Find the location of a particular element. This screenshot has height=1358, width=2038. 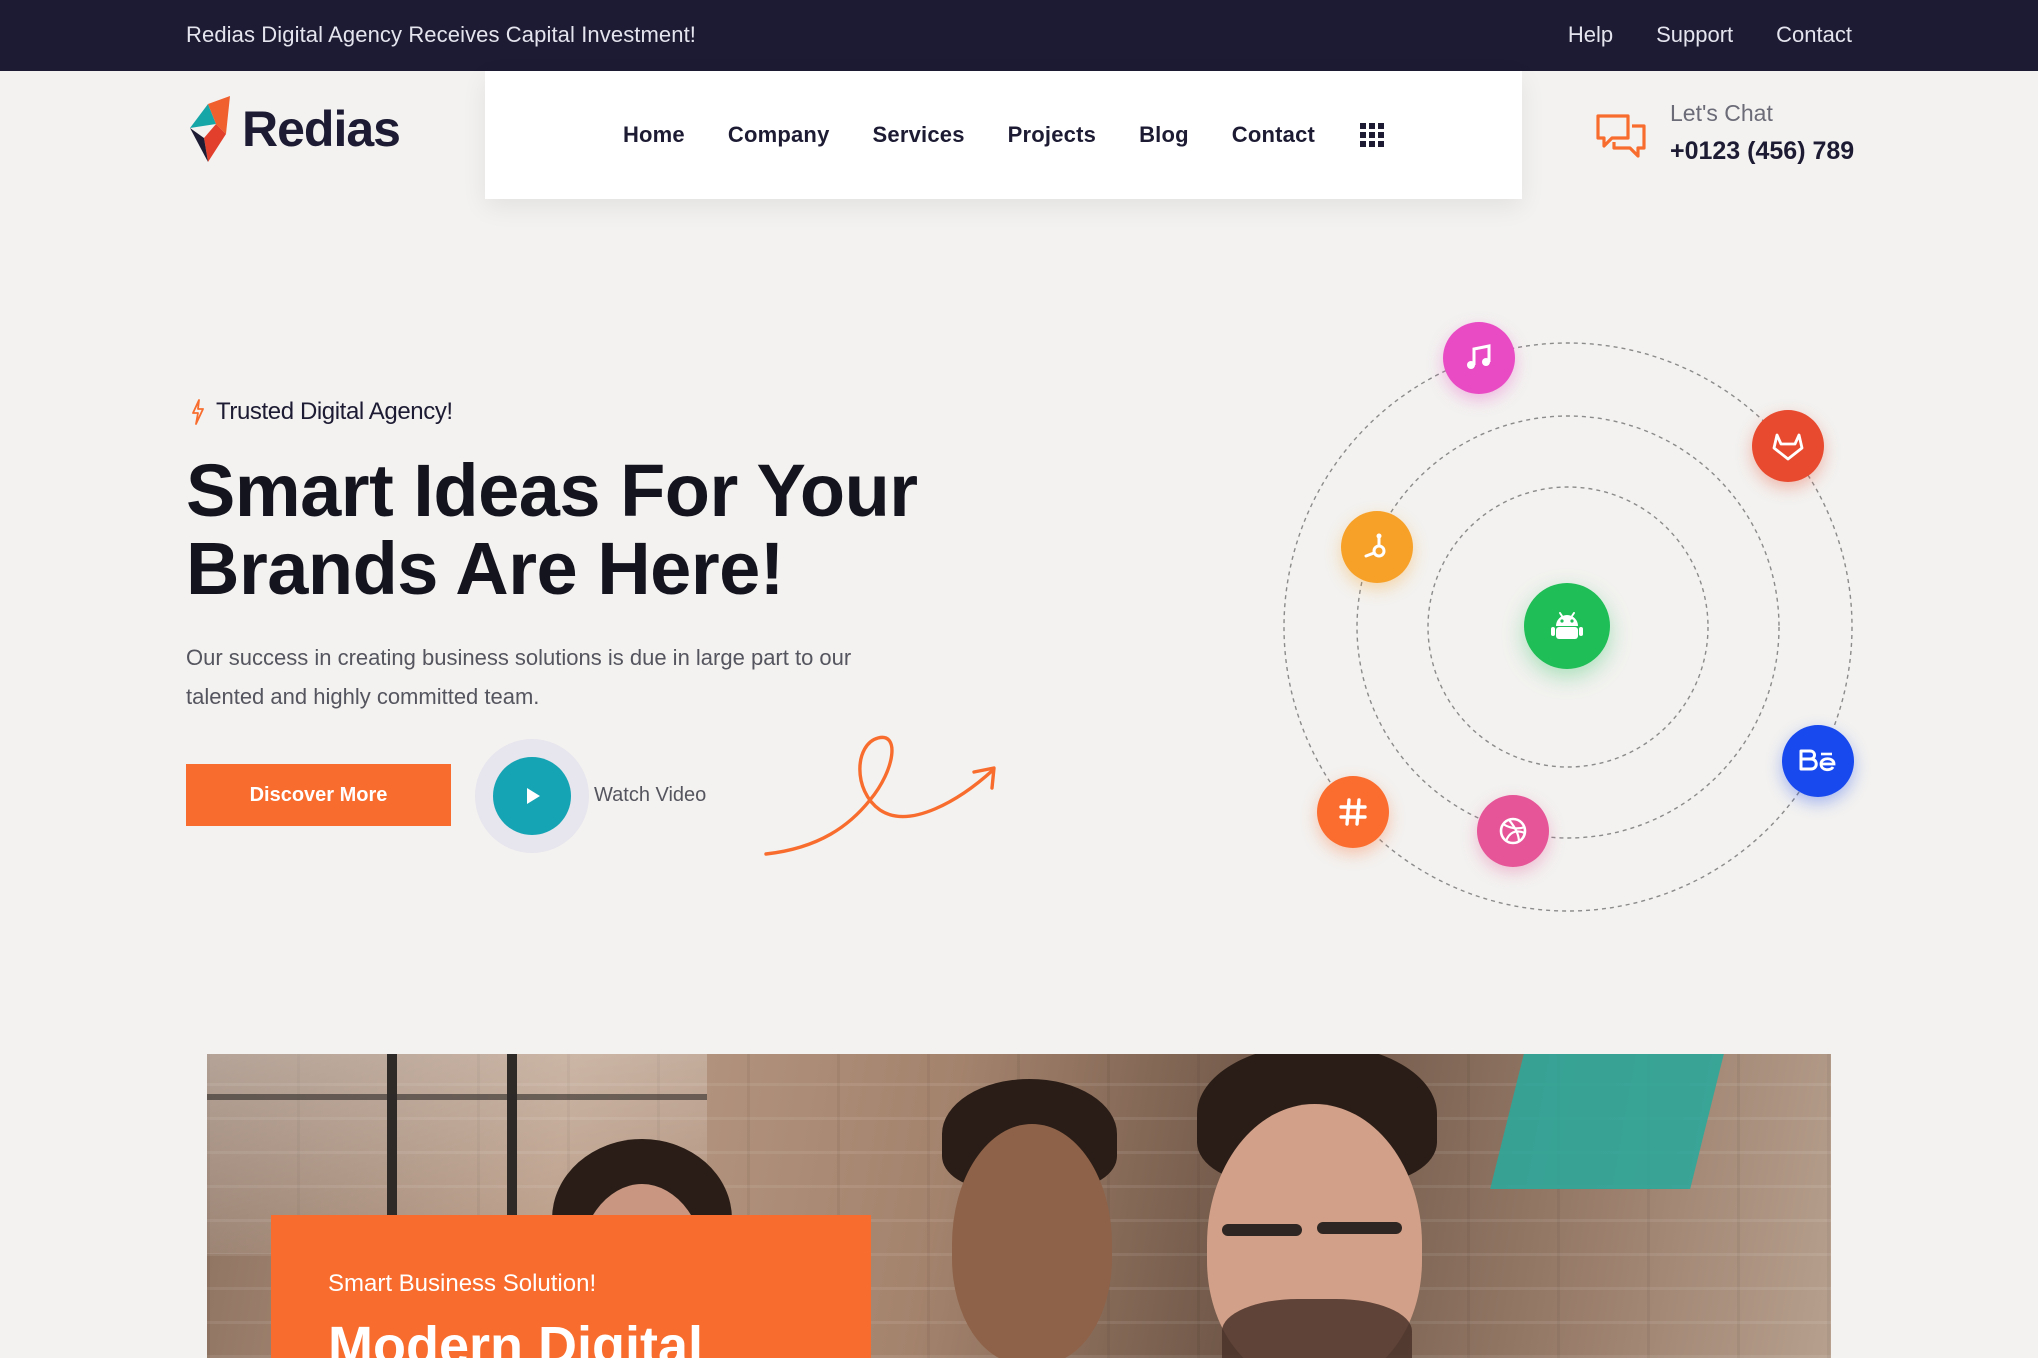

play-video-button is located at coordinates (532, 796).